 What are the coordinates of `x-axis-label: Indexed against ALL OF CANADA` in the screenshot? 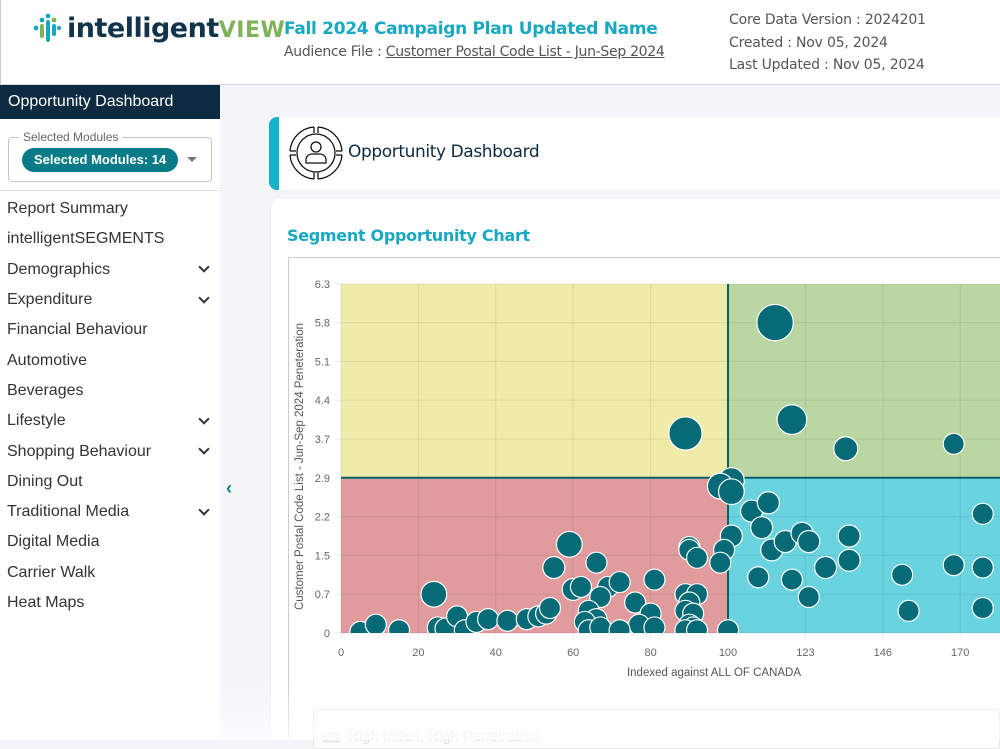 It's located at (714, 673).